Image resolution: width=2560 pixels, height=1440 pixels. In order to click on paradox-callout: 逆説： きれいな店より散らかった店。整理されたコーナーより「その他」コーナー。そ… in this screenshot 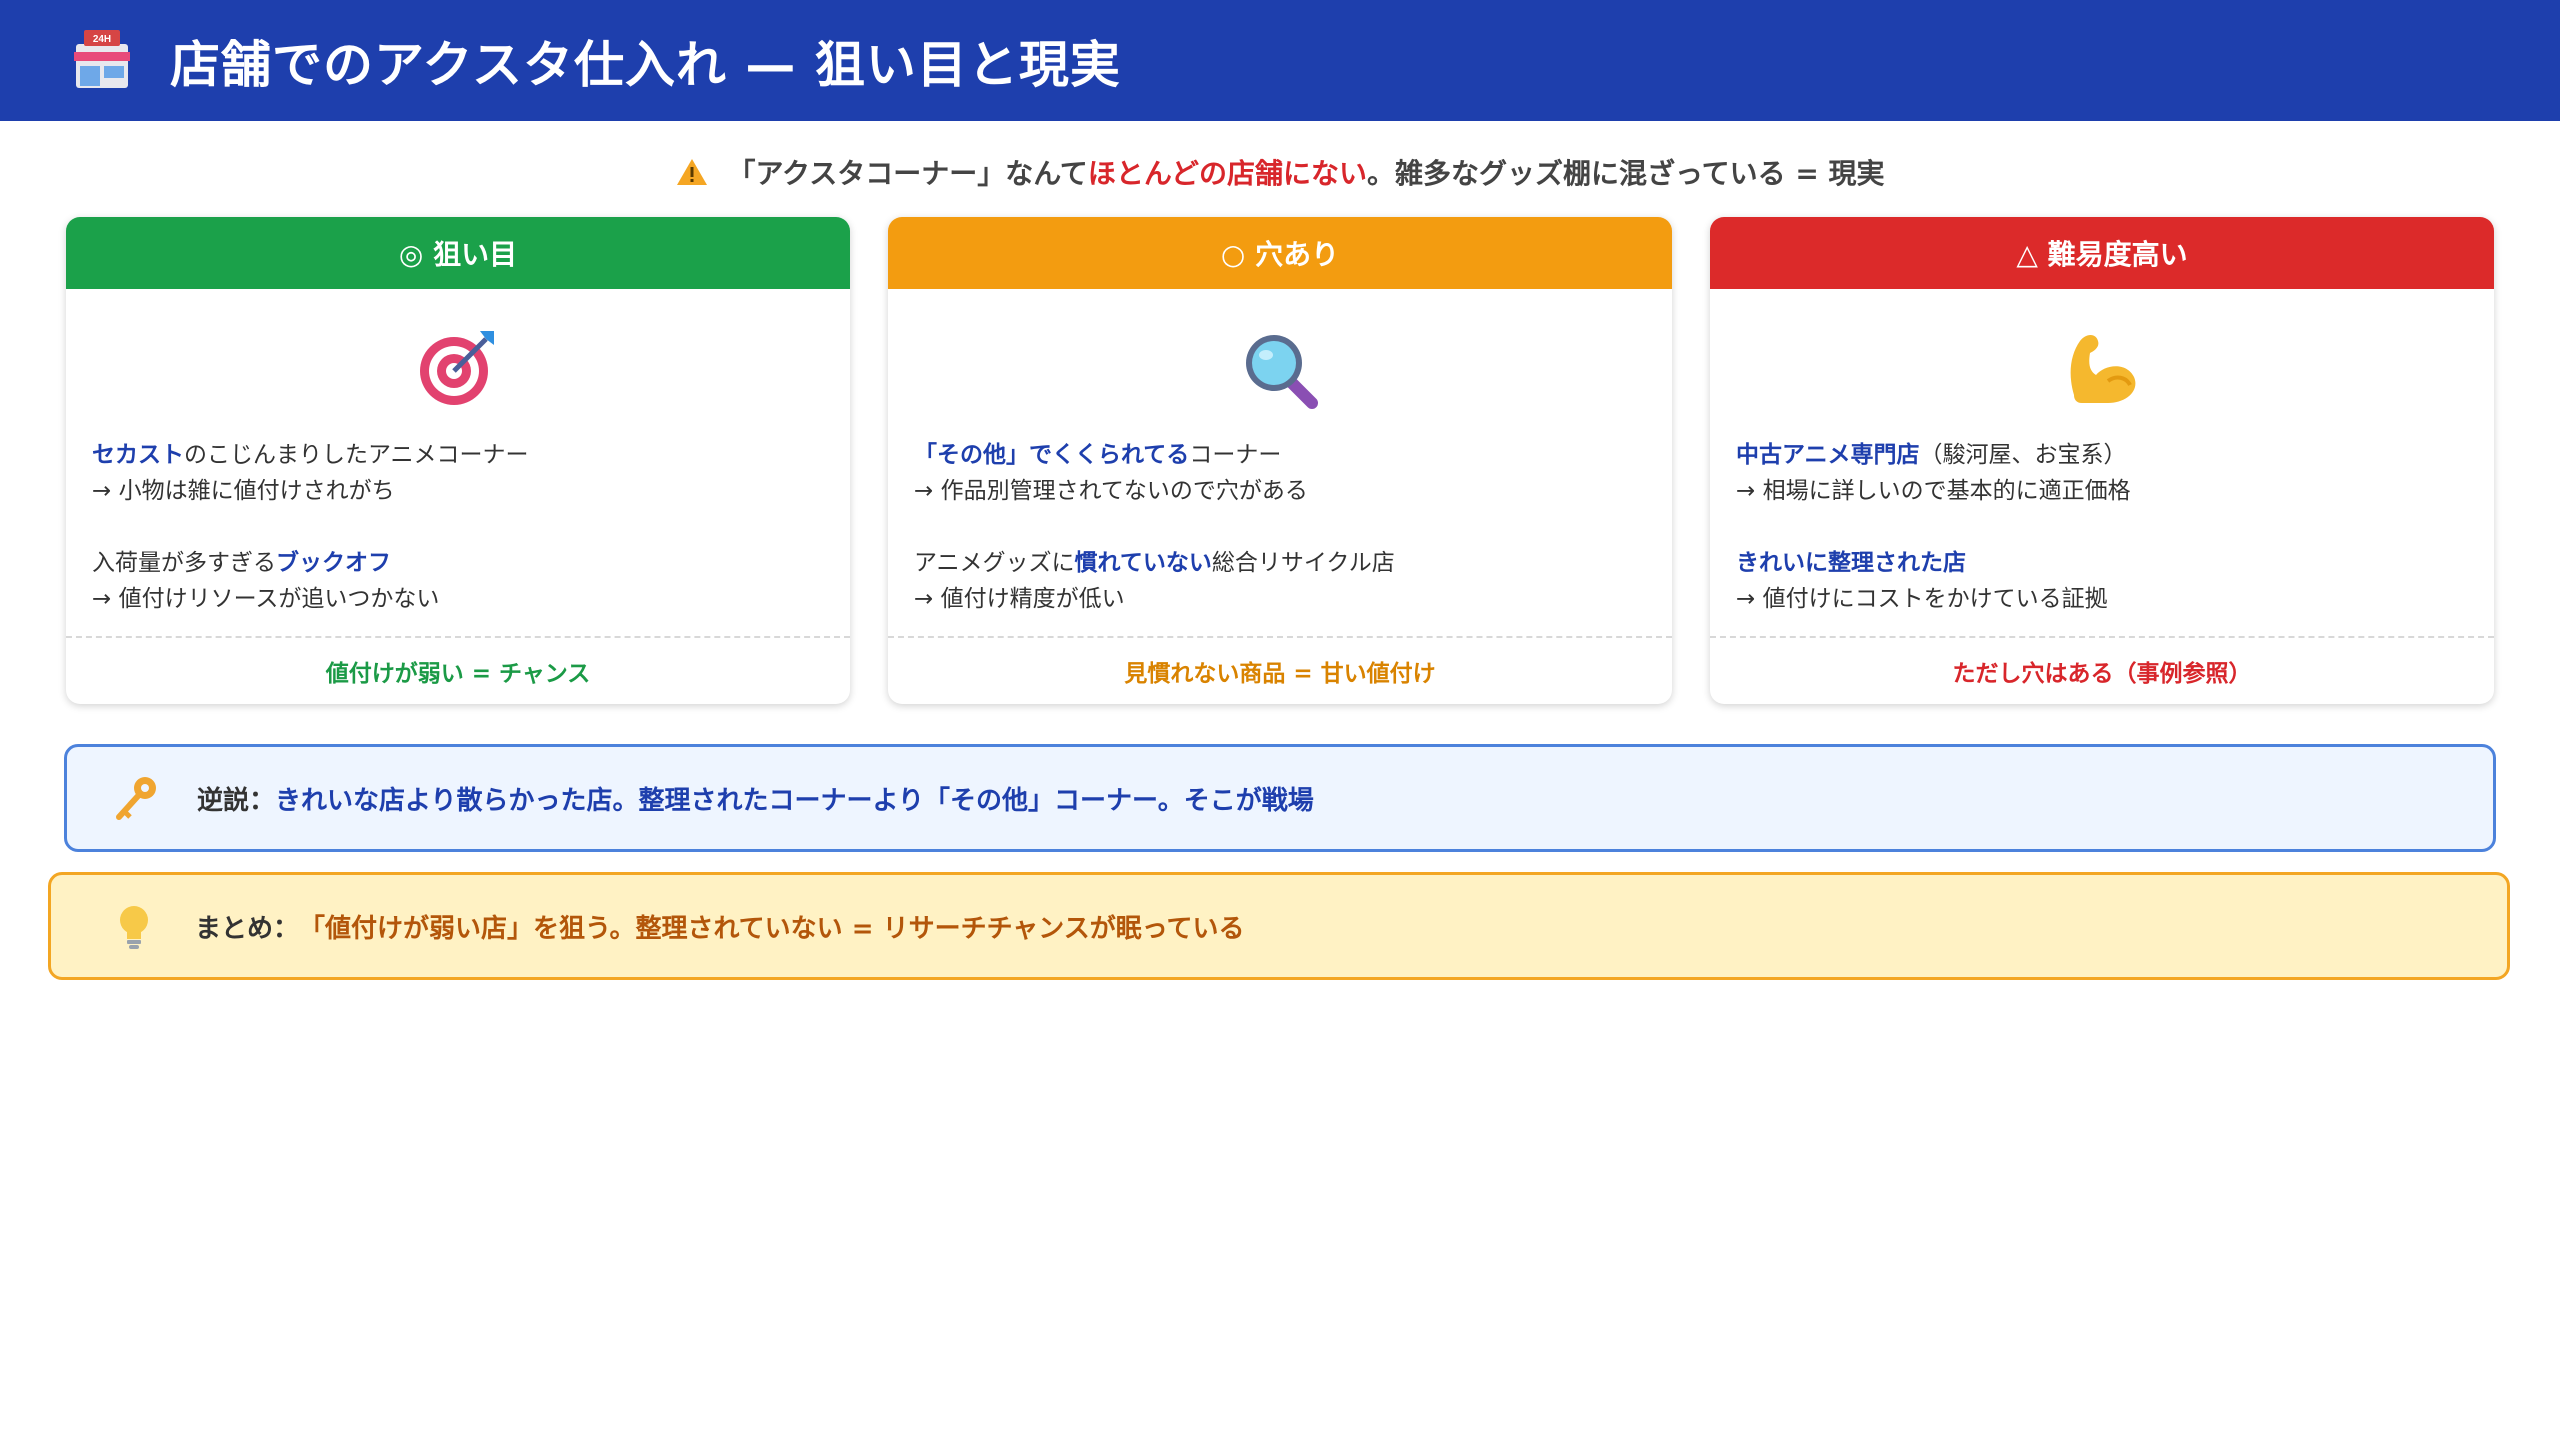, I will do `click(1280, 798)`.